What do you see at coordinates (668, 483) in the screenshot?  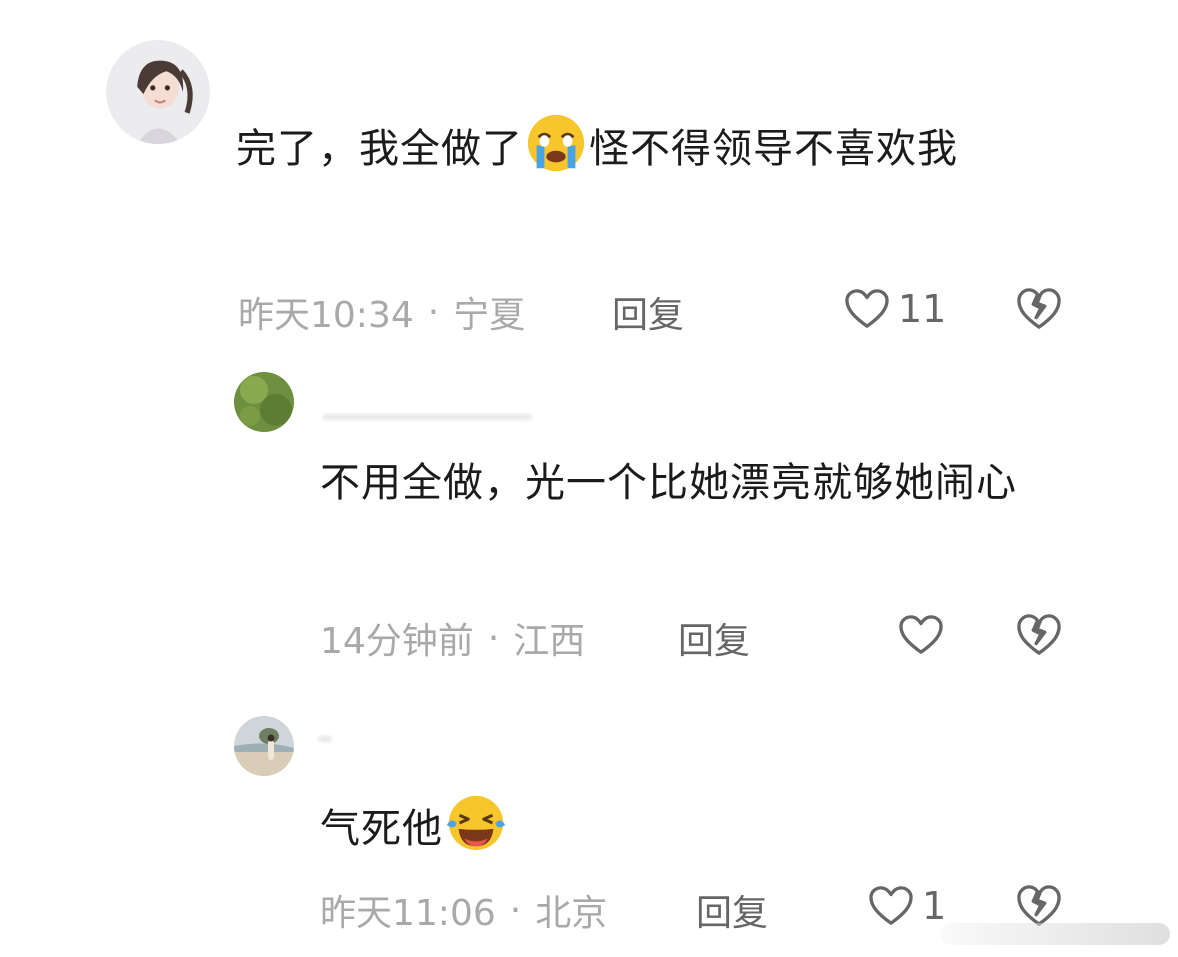 I see `comment-text: 不用全做，光一个比她漂亮就够她闹心` at bounding box center [668, 483].